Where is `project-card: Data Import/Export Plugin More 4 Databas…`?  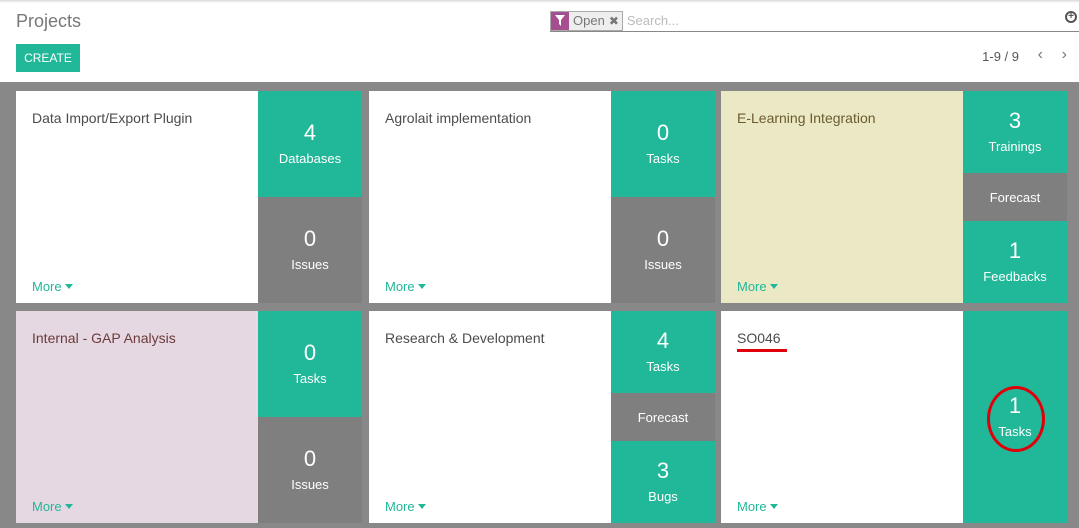 project-card: Data Import/Export Plugin More 4 Databas… is located at coordinates (189, 197).